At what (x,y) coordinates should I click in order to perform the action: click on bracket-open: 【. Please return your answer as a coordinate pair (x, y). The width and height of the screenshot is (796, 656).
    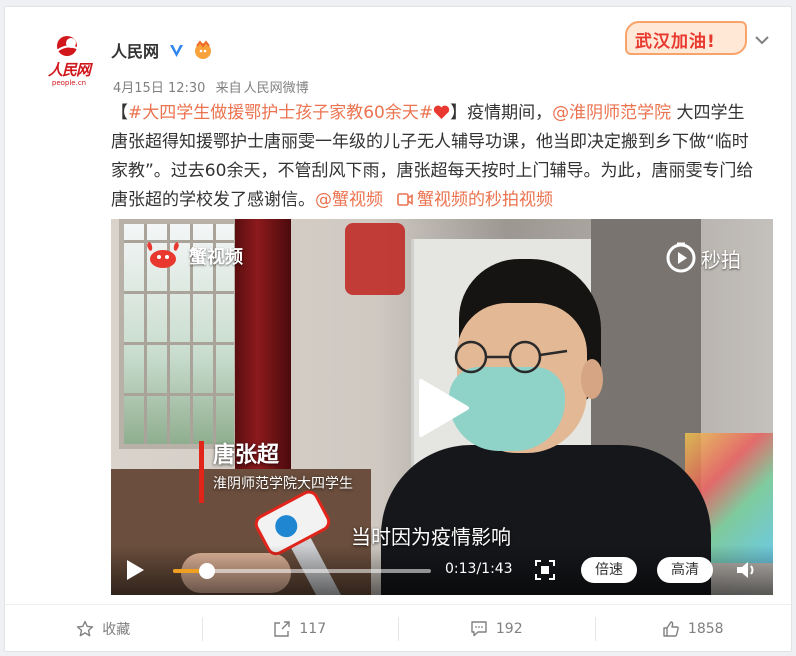
    Looking at the image, I should click on (119, 113).